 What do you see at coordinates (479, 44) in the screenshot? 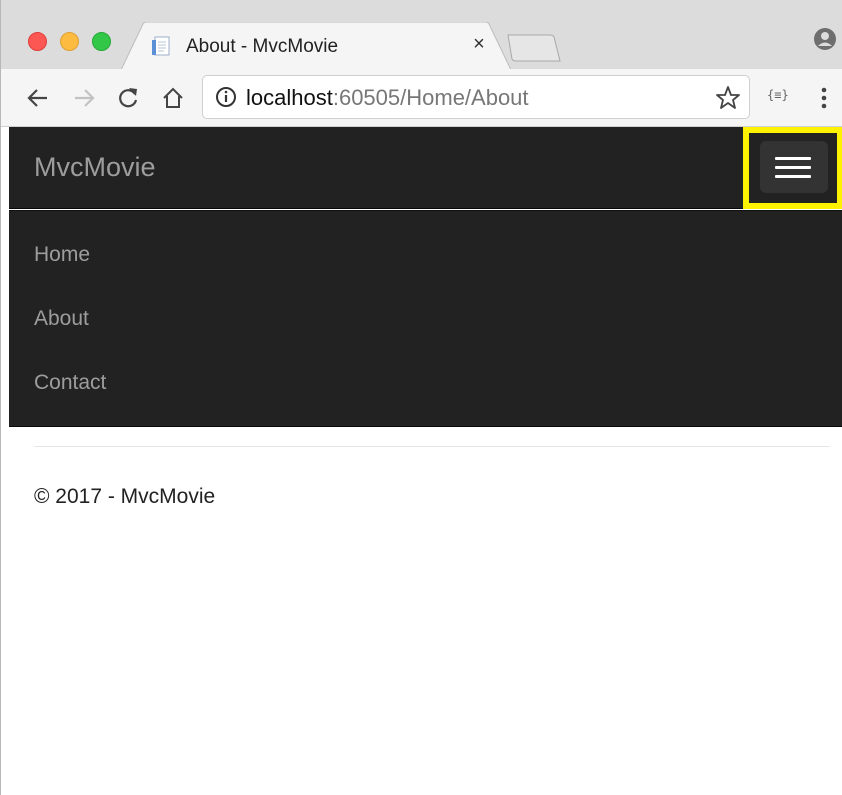
I see `tab-close-icon: ×` at bounding box center [479, 44].